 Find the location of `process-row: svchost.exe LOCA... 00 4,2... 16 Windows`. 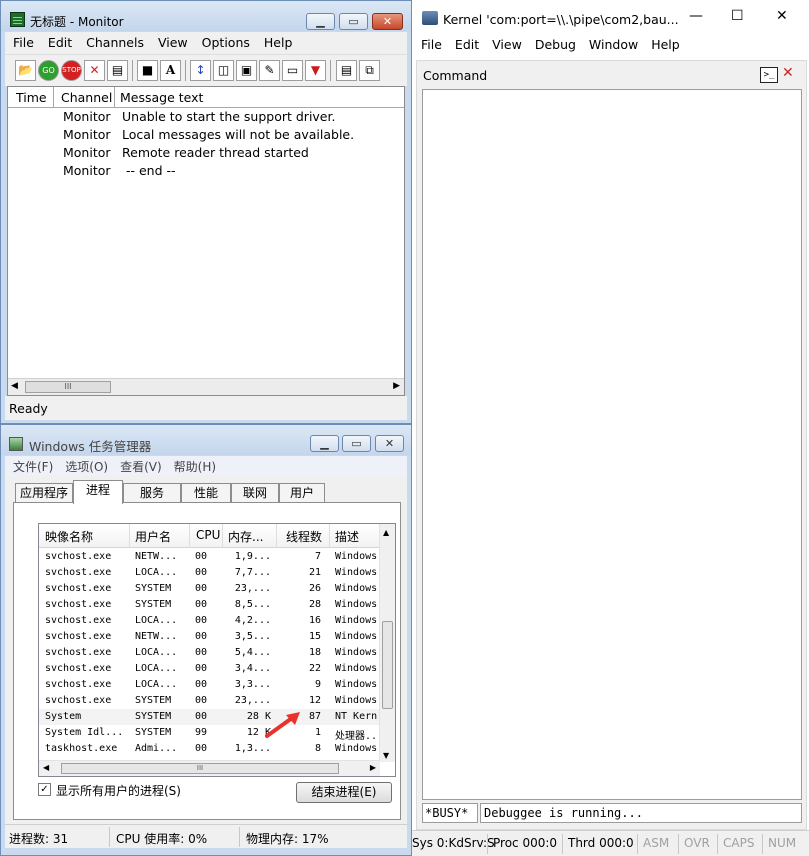

process-row: svchost.exe LOCA... 00 4,2... 16 Windows is located at coordinates (209, 621).